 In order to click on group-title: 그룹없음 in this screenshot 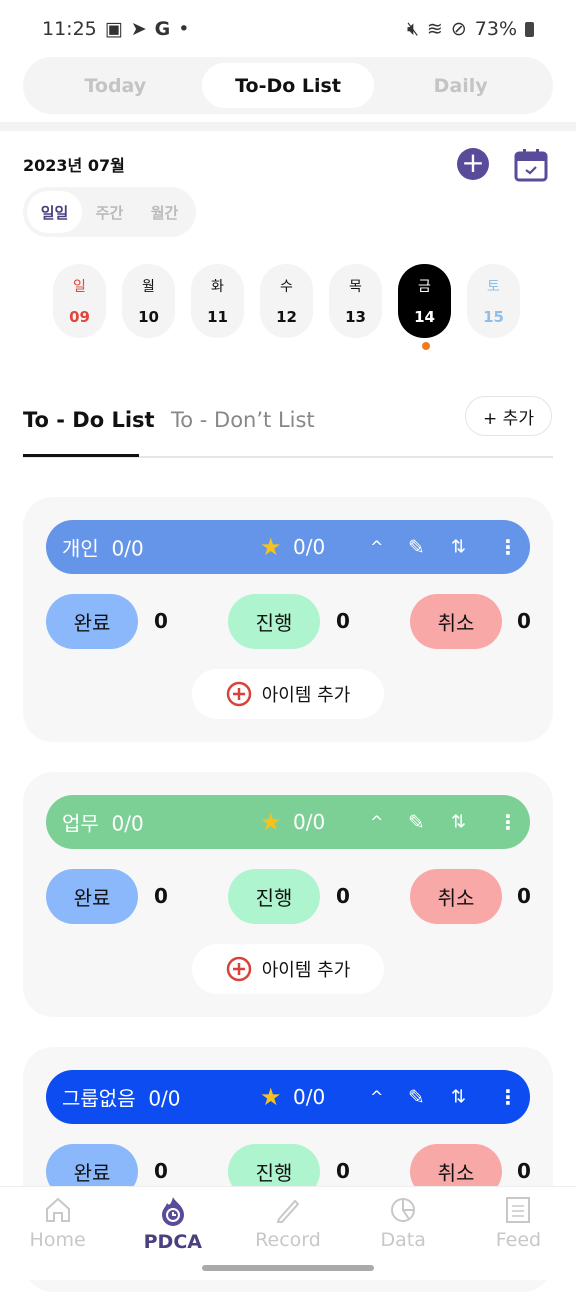, I will do `click(99, 1098)`.